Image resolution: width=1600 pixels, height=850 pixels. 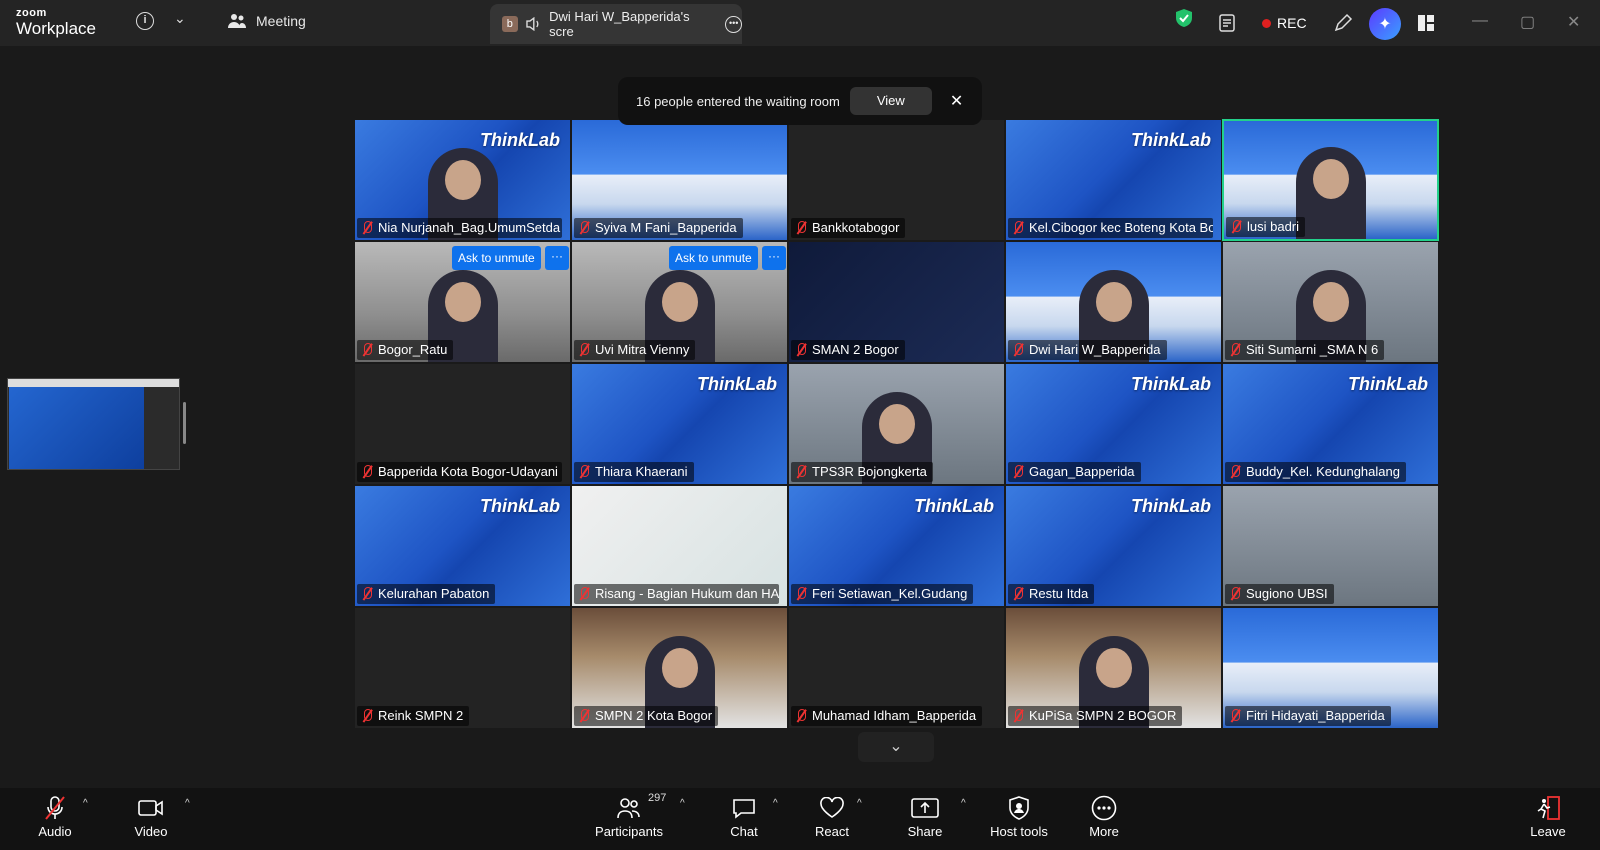 I want to click on shared-screen-thumbnail, so click(x=93, y=424).